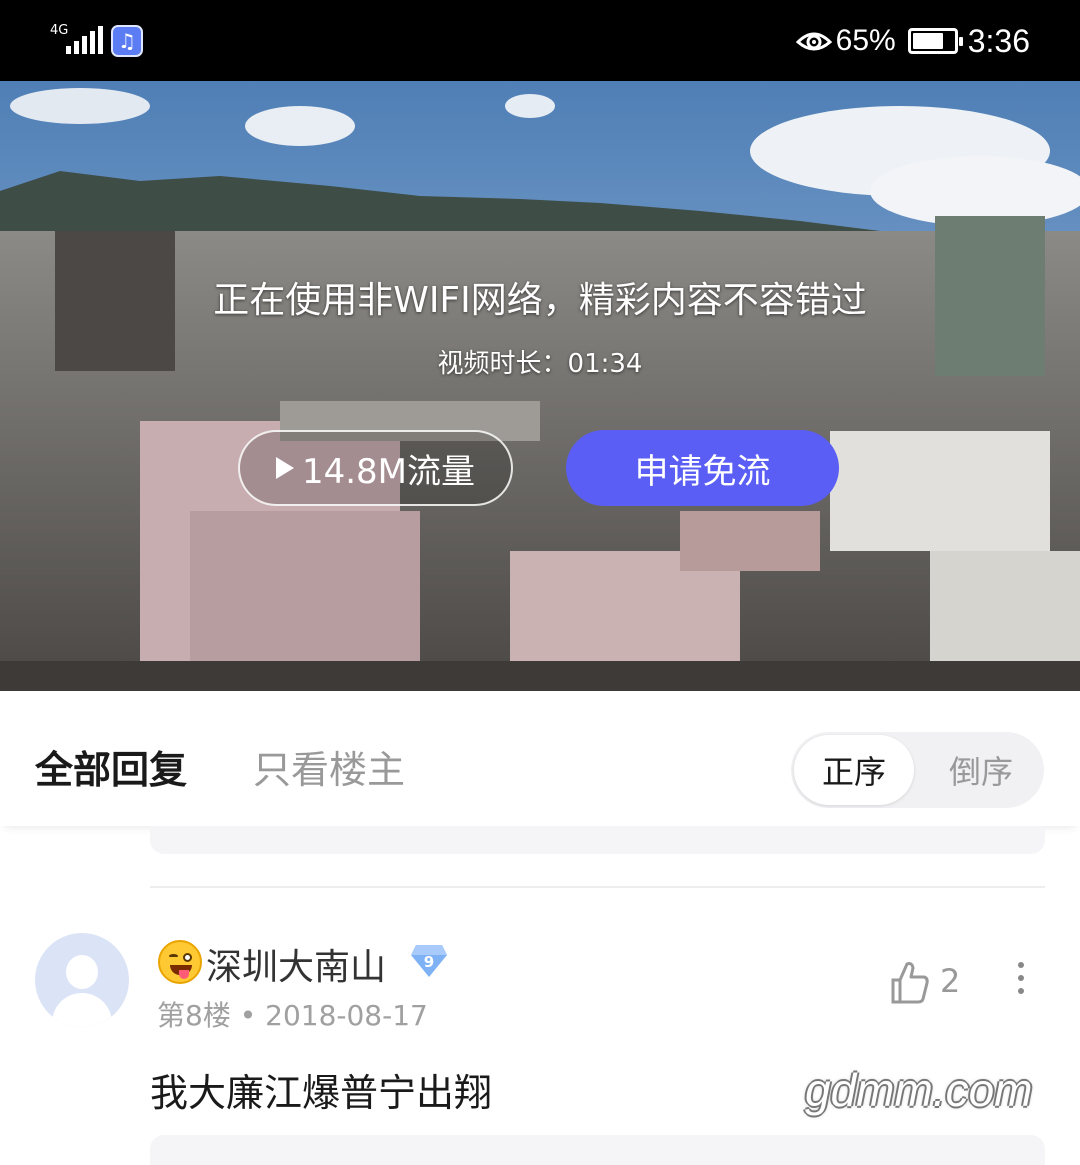 The width and height of the screenshot is (1080, 1165). What do you see at coordinates (597, 1150) in the screenshot?
I see `subreply-box` at bounding box center [597, 1150].